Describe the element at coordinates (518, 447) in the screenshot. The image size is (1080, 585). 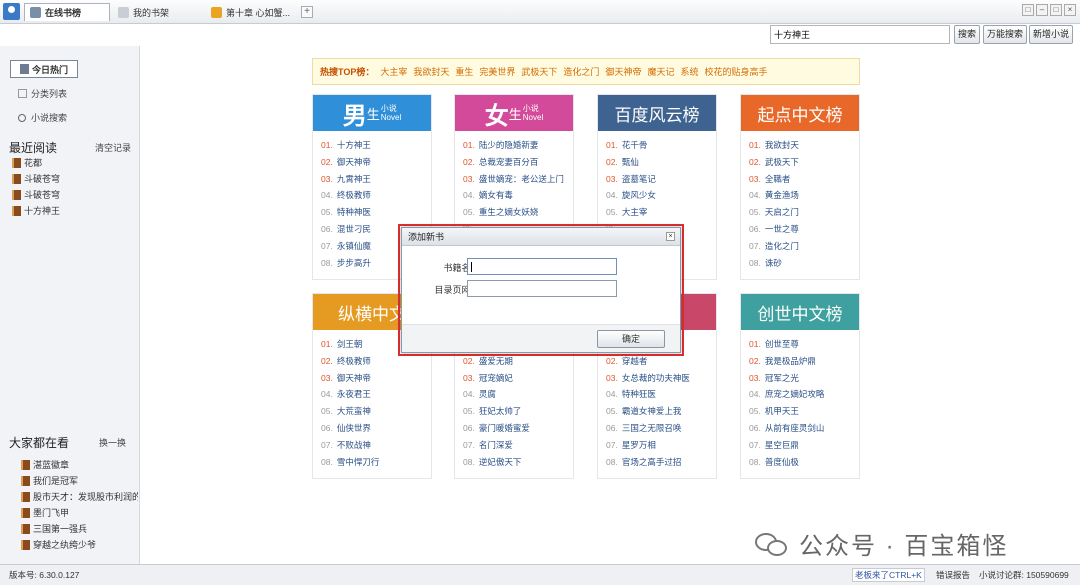
I see `rank-list-item: 07. 名门深爱` at that location.